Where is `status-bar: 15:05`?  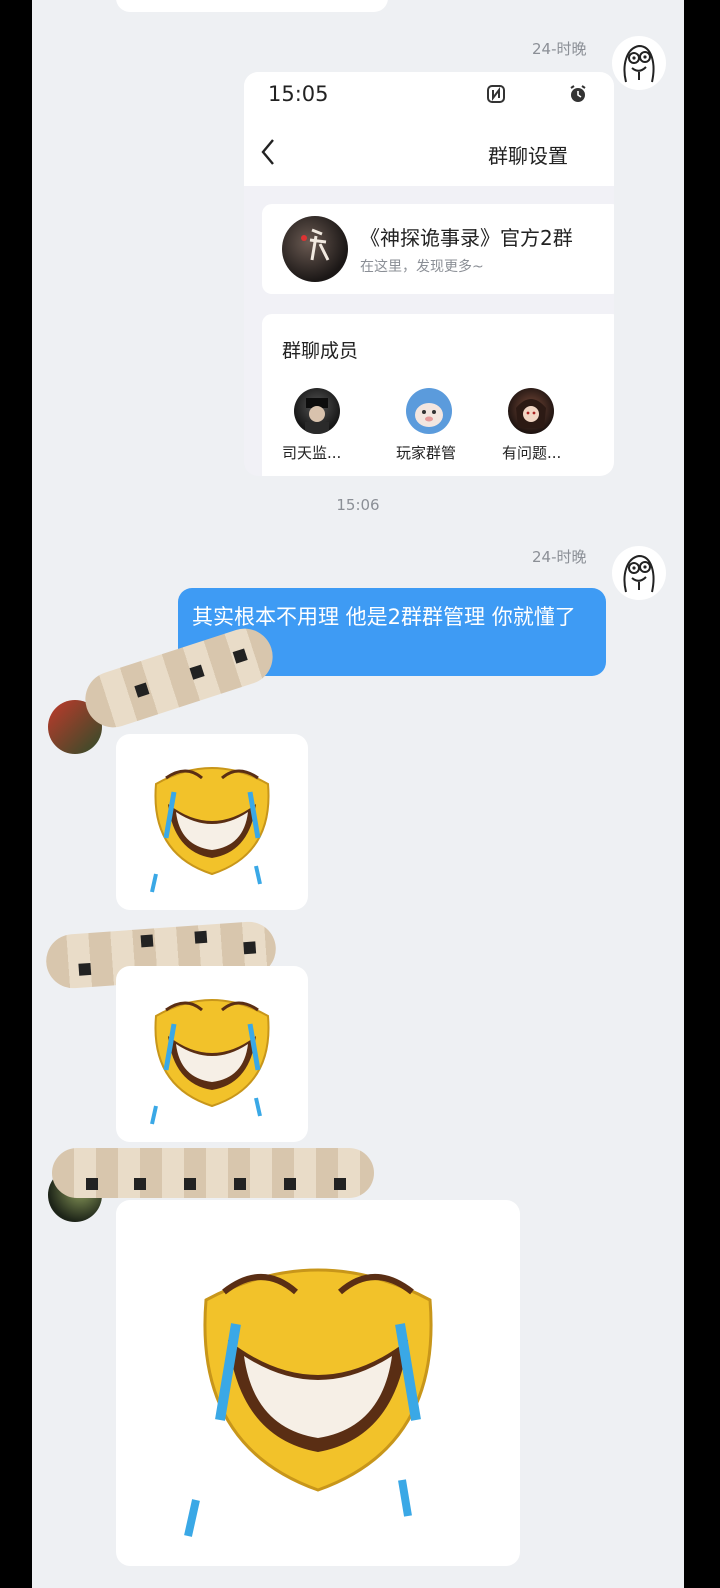 status-bar: 15:05 is located at coordinates (429, 95).